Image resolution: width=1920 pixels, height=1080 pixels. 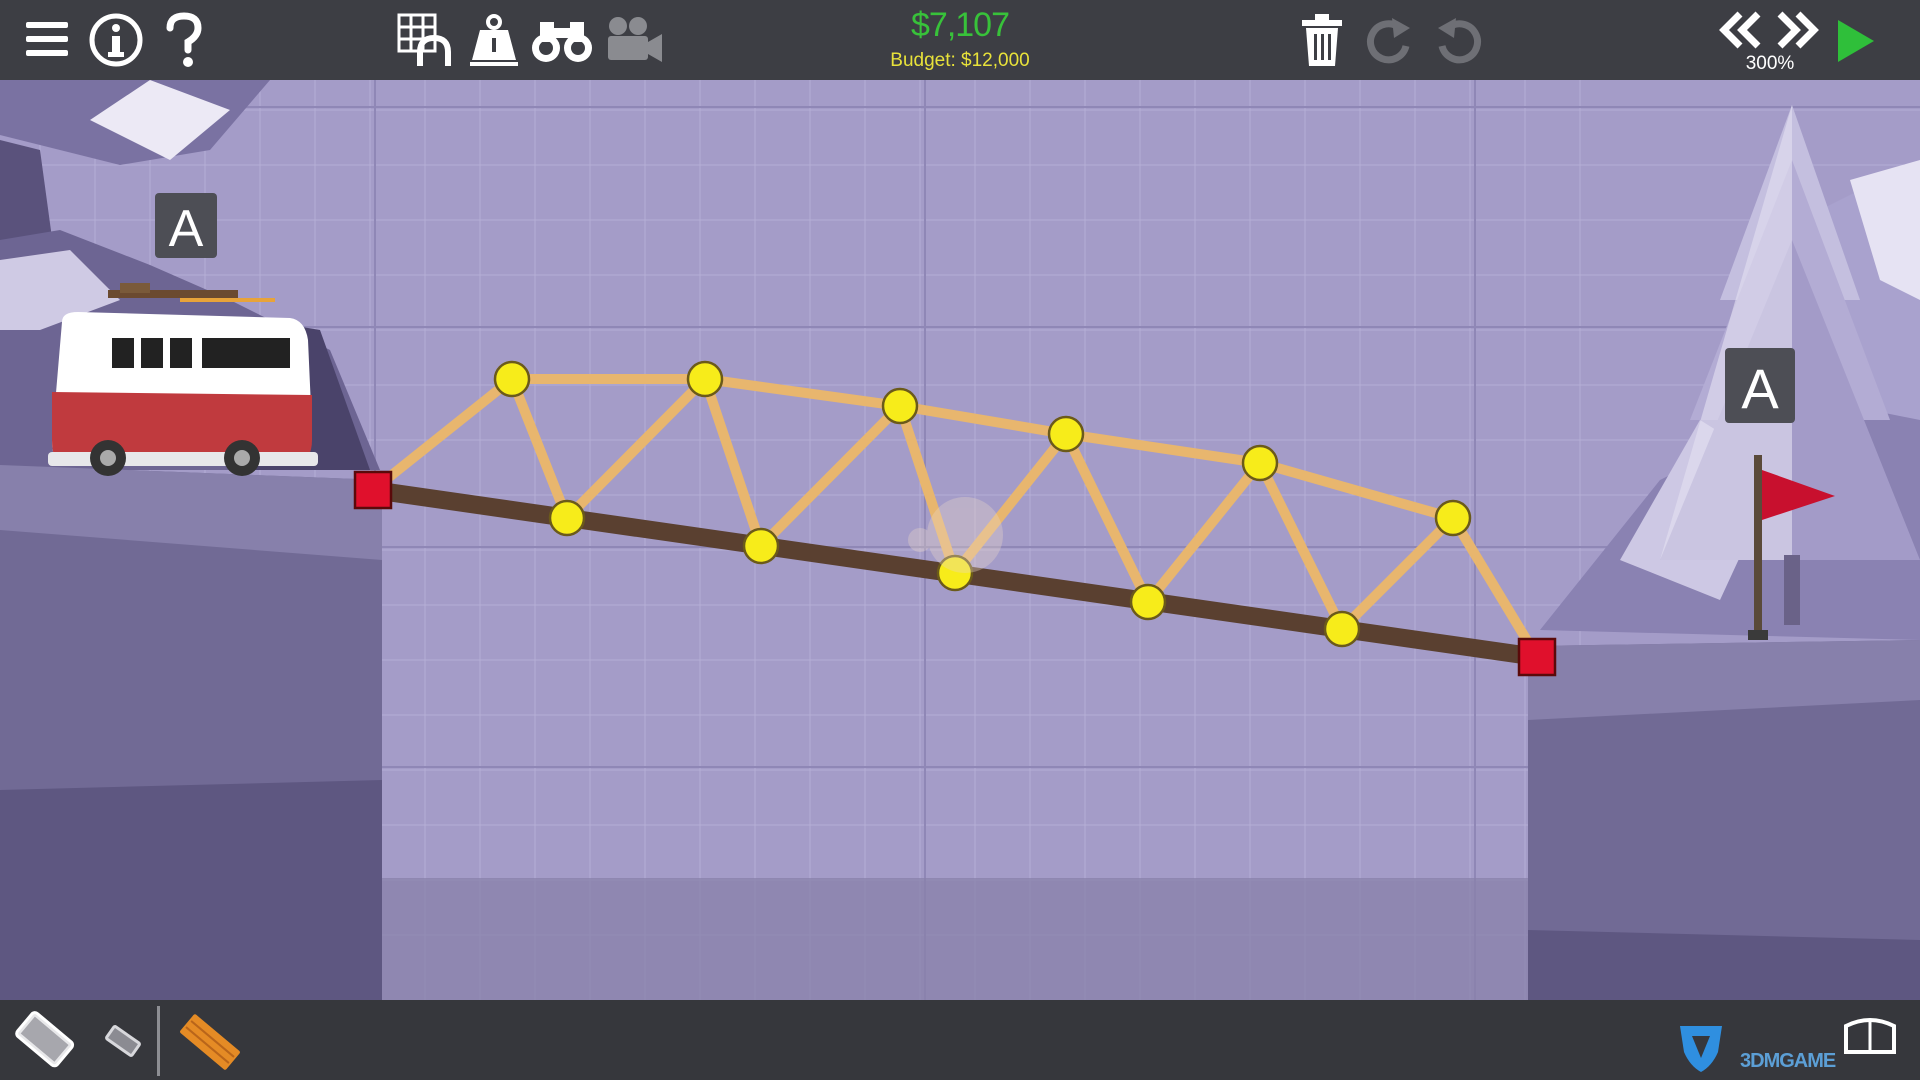 What do you see at coordinates (116, 40) in the screenshot?
I see `info-icon` at bounding box center [116, 40].